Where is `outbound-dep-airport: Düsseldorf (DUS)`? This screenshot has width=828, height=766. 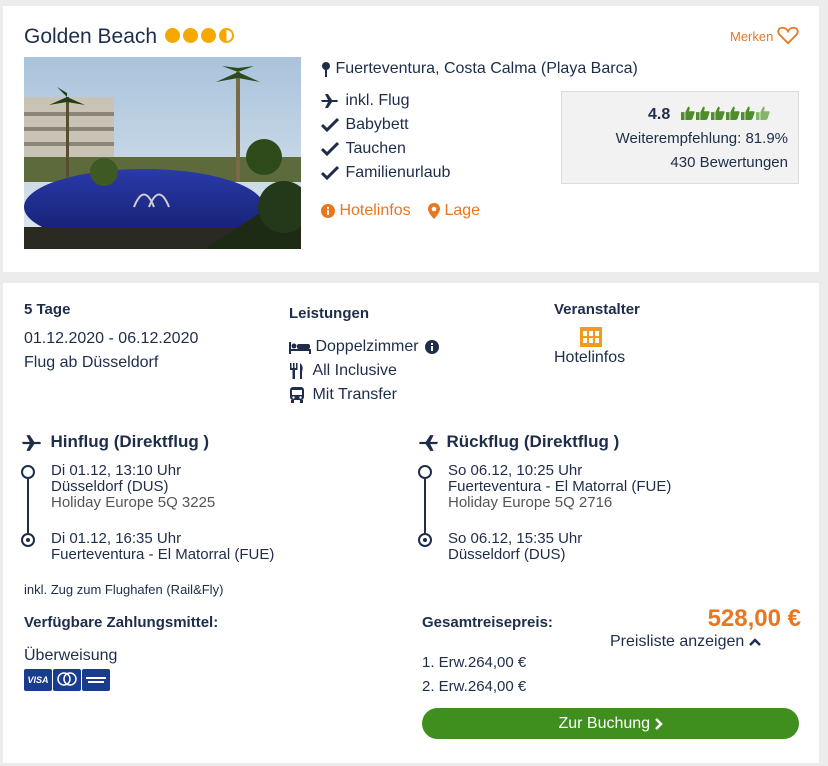 outbound-dep-airport: Düsseldorf (DUS) is located at coordinates (110, 486).